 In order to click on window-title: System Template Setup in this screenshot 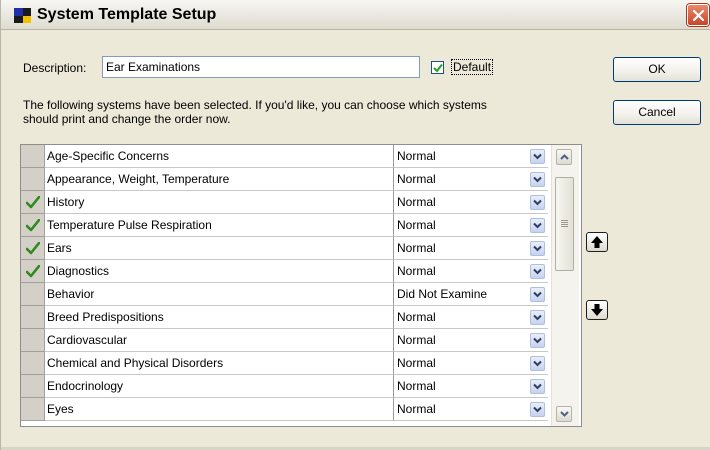, I will do `click(127, 14)`.